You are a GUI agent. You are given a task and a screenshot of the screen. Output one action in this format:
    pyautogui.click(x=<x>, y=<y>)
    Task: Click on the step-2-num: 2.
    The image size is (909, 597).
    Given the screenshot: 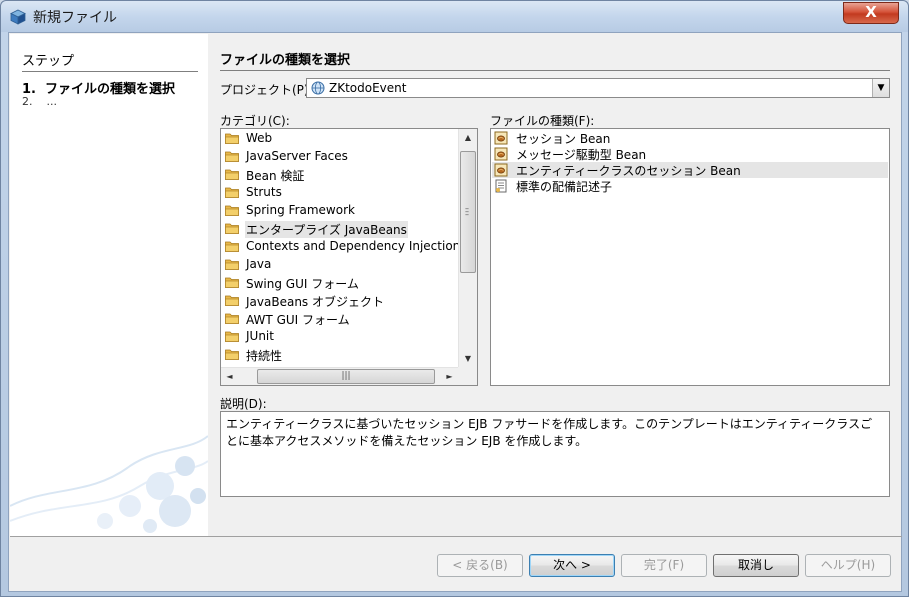 What is the action you would take?
    pyautogui.click(x=27, y=101)
    